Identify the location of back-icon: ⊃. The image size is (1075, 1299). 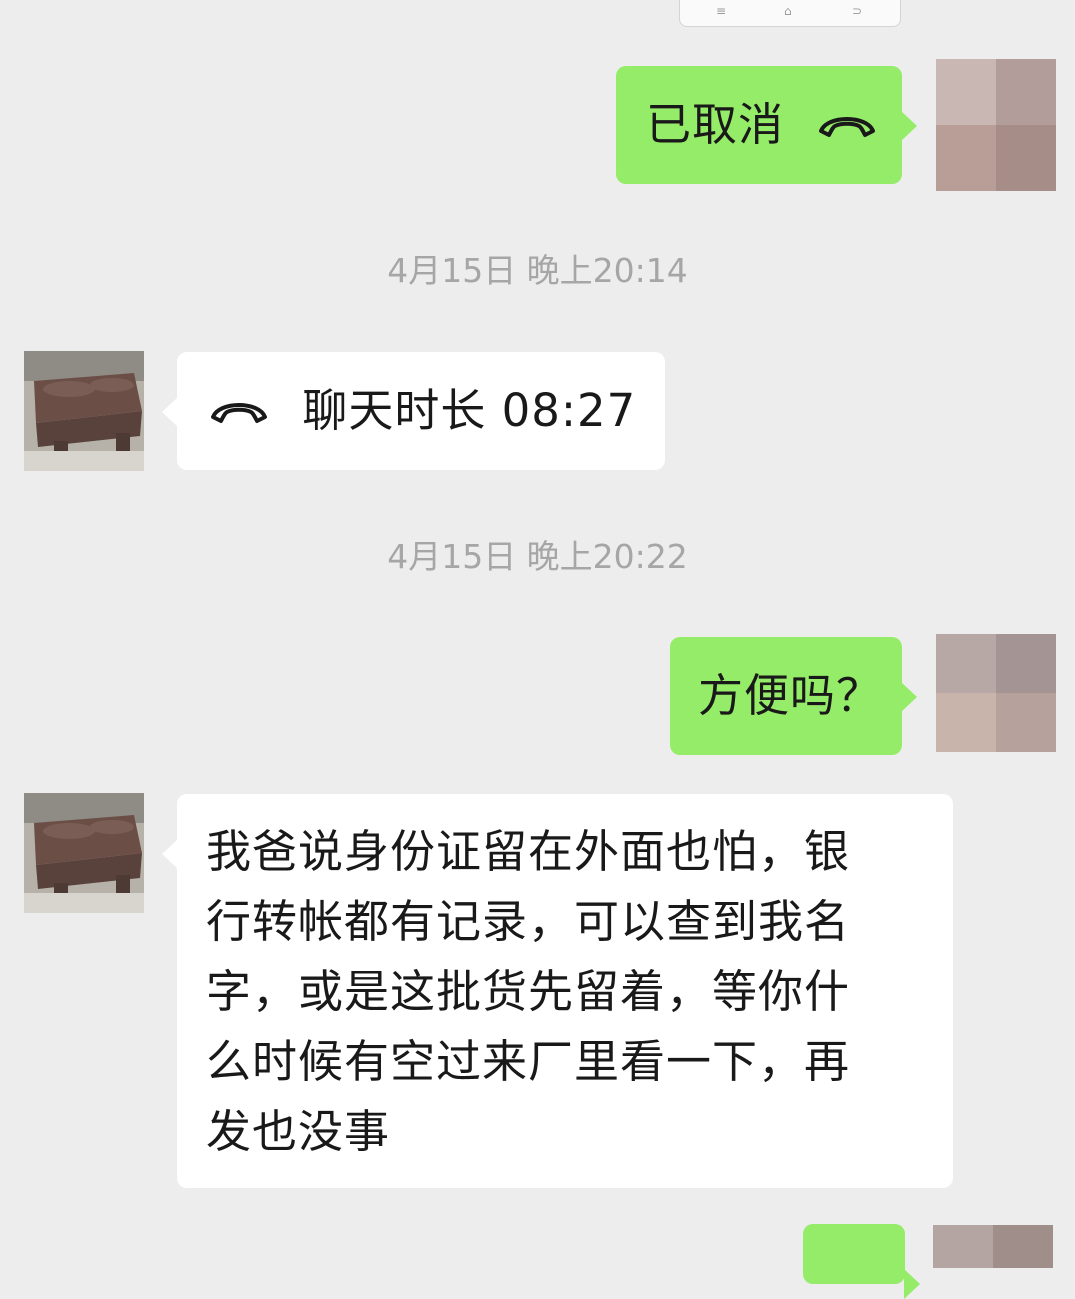
(857, 11).